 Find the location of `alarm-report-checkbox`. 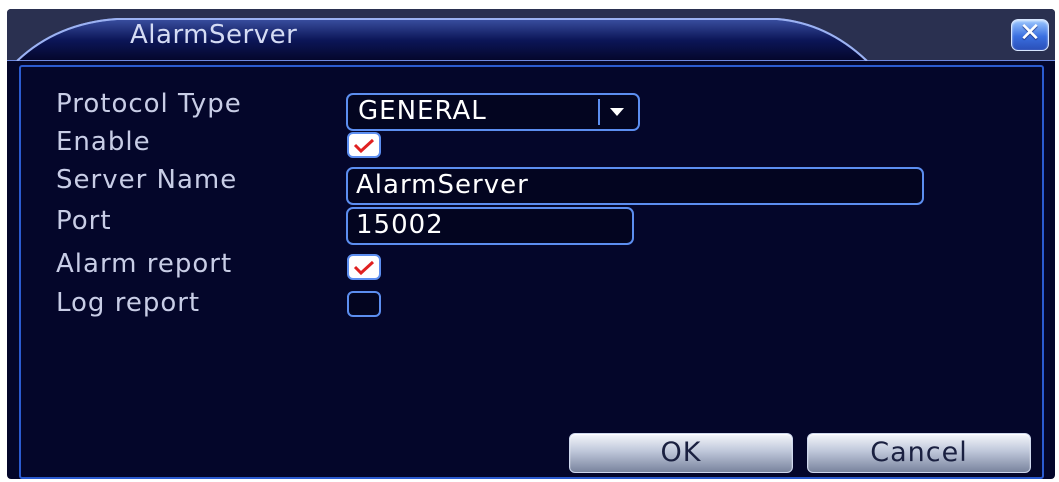

alarm-report-checkbox is located at coordinates (364, 267).